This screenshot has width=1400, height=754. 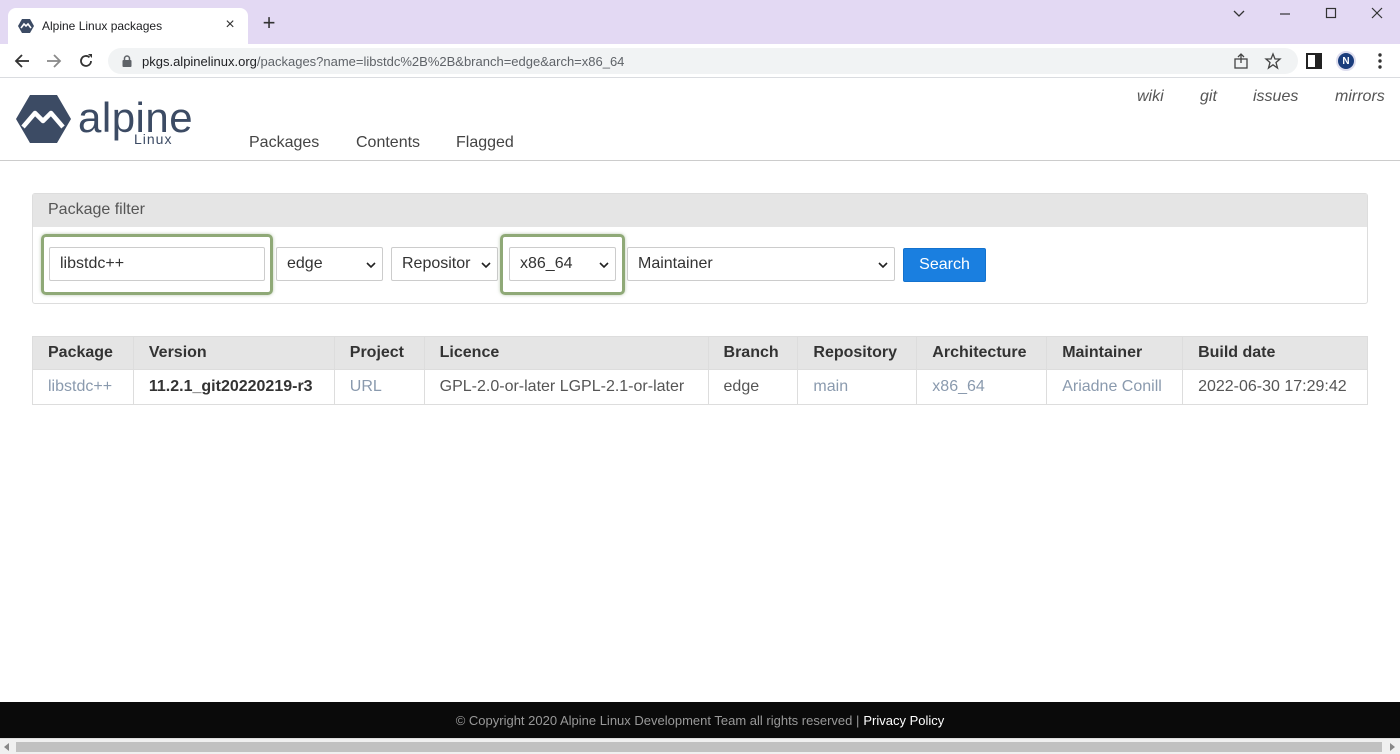 What do you see at coordinates (388, 143) in the screenshot?
I see `nav-contents: Contents` at bounding box center [388, 143].